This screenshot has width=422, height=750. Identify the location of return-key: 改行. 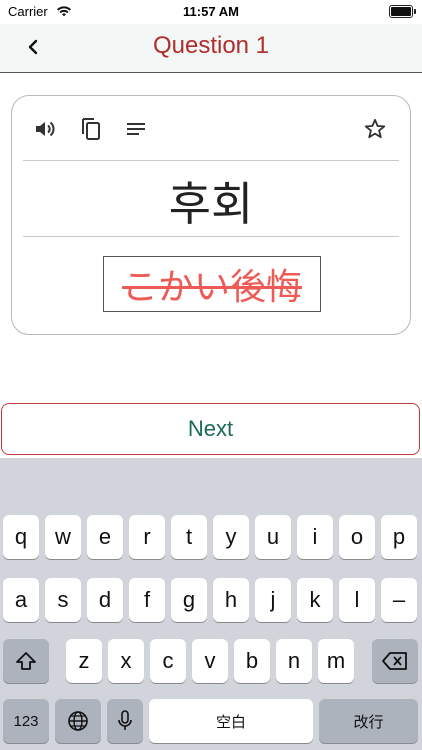
(368, 721).